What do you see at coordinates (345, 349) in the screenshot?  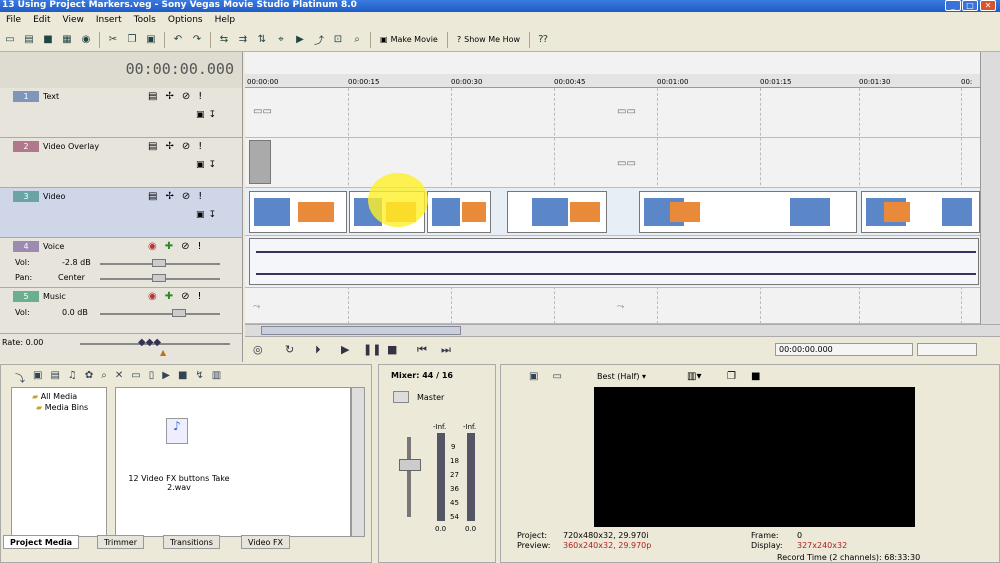 I see `play-icon: ▶` at bounding box center [345, 349].